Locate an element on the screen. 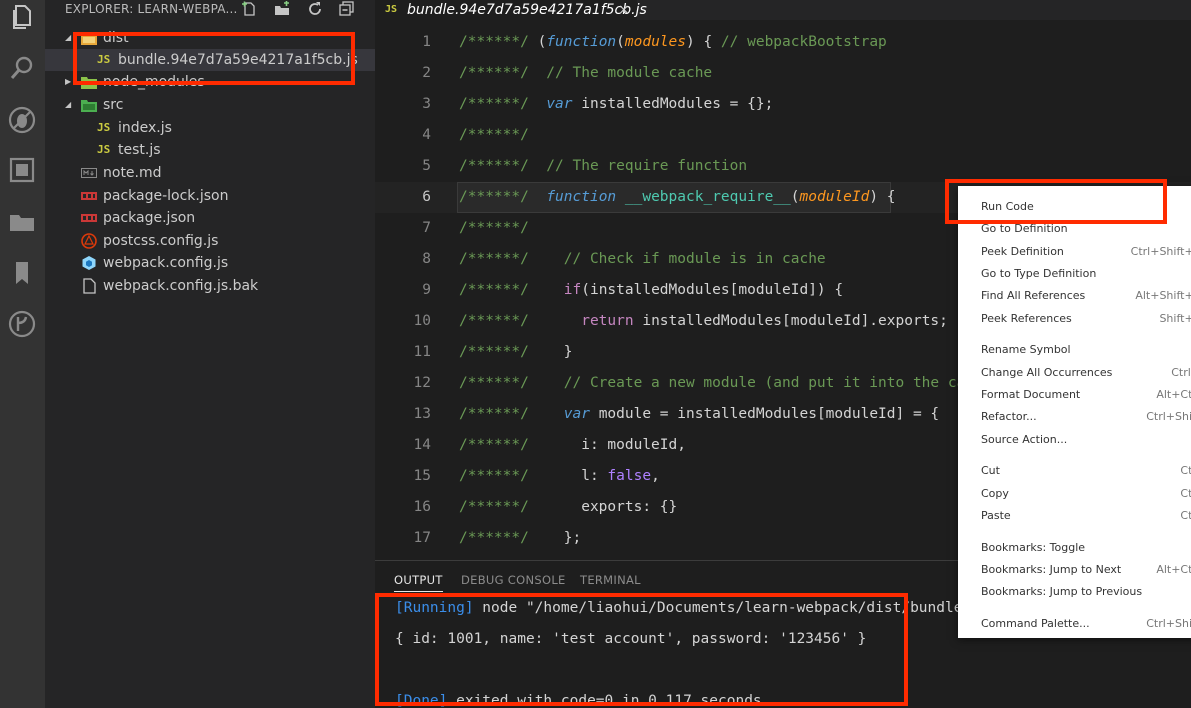 The width and height of the screenshot is (1191, 708). menu-item-label: Find All References is located at coordinates (1033, 296).